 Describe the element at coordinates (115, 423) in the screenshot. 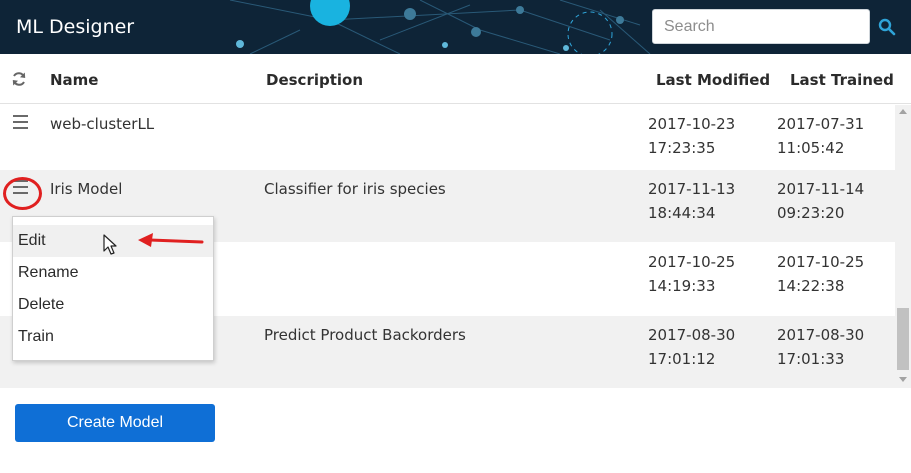

I see `create-model-button: Create Model` at that location.